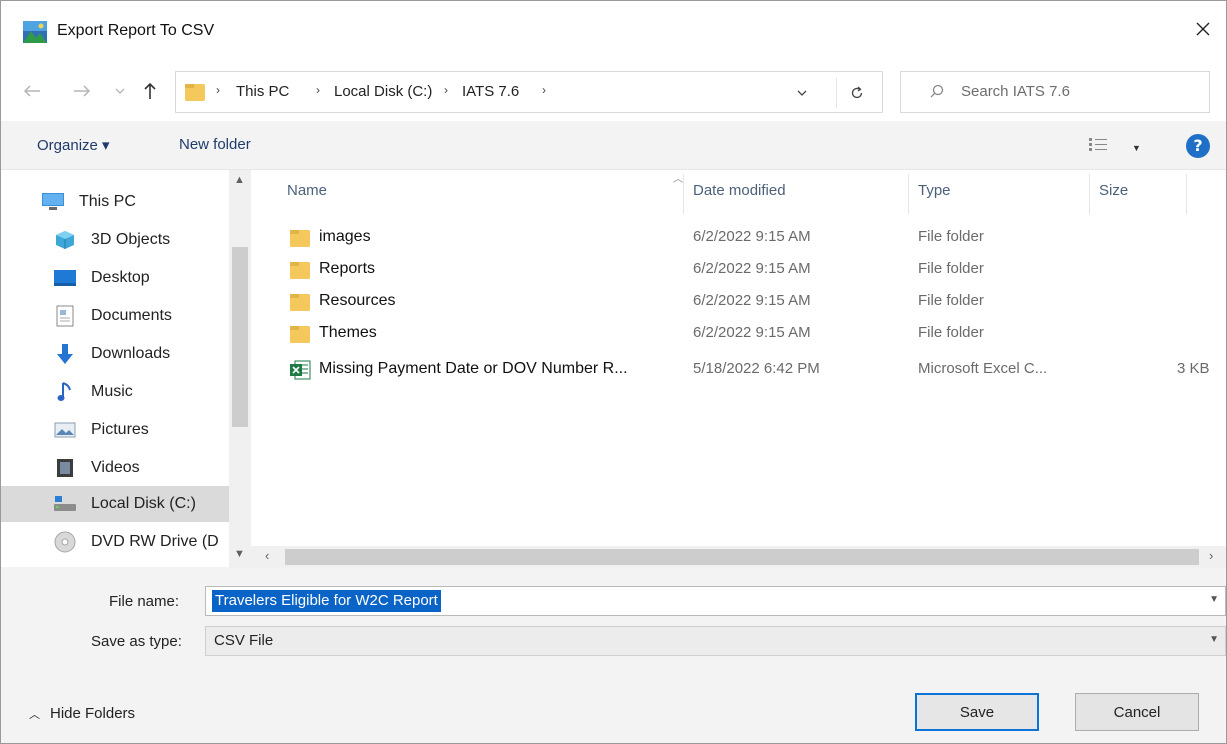 The height and width of the screenshot is (744, 1227). Describe the element at coordinates (1136, 148) in the screenshot. I see `view-dropdown-icon: ▼` at that location.